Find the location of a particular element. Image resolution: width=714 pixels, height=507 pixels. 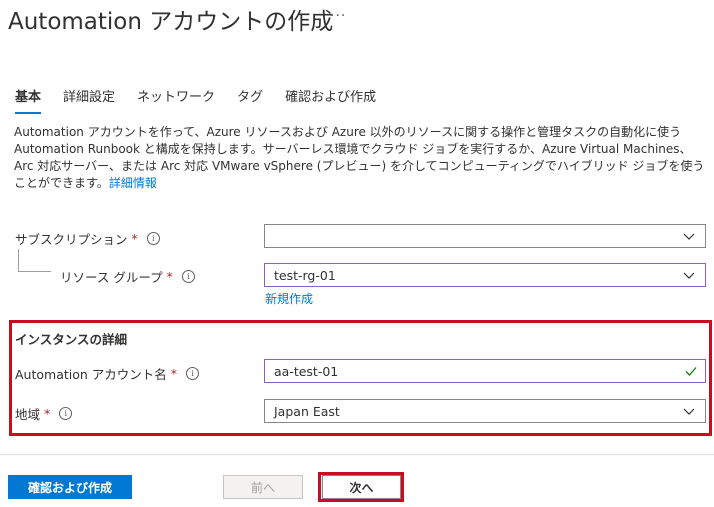

more-options-button: ··· is located at coordinates (338, 16).